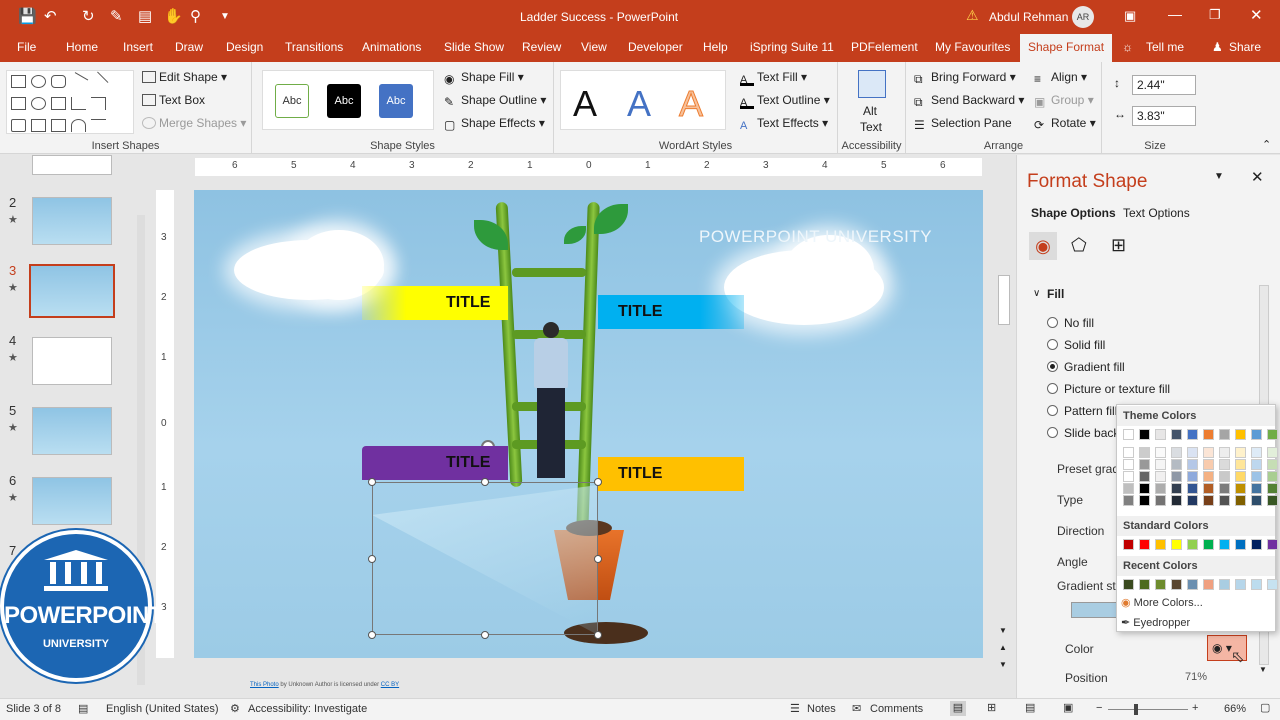 The image size is (1280, 720). What do you see at coordinates (162, 709) in the screenshot?
I see `language-status: English (United States)` at bounding box center [162, 709].